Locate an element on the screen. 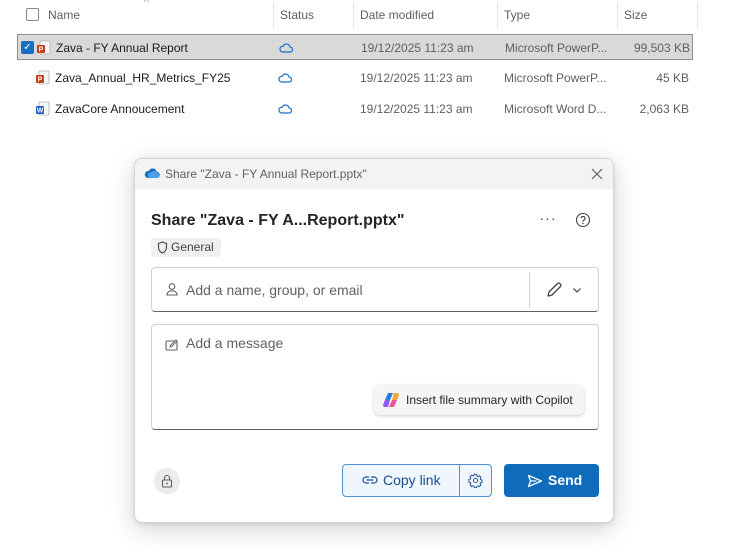 This screenshot has width=737, height=558. person-icon is located at coordinates (172, 289).